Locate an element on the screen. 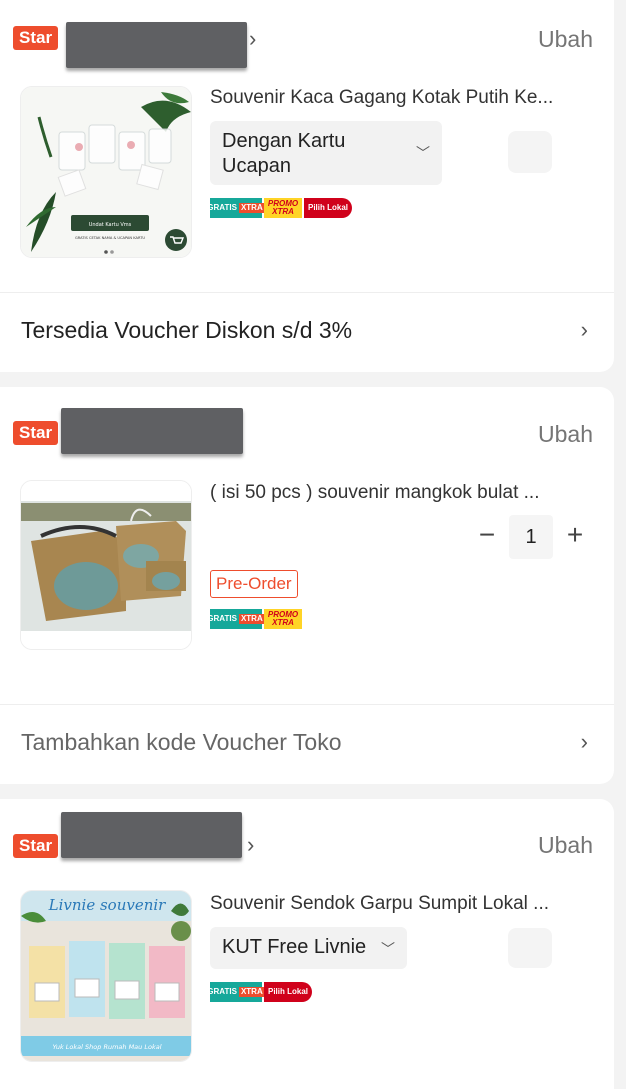  variant-label: Dengan Kartu Ucapan is located at coordinates (284, 153).